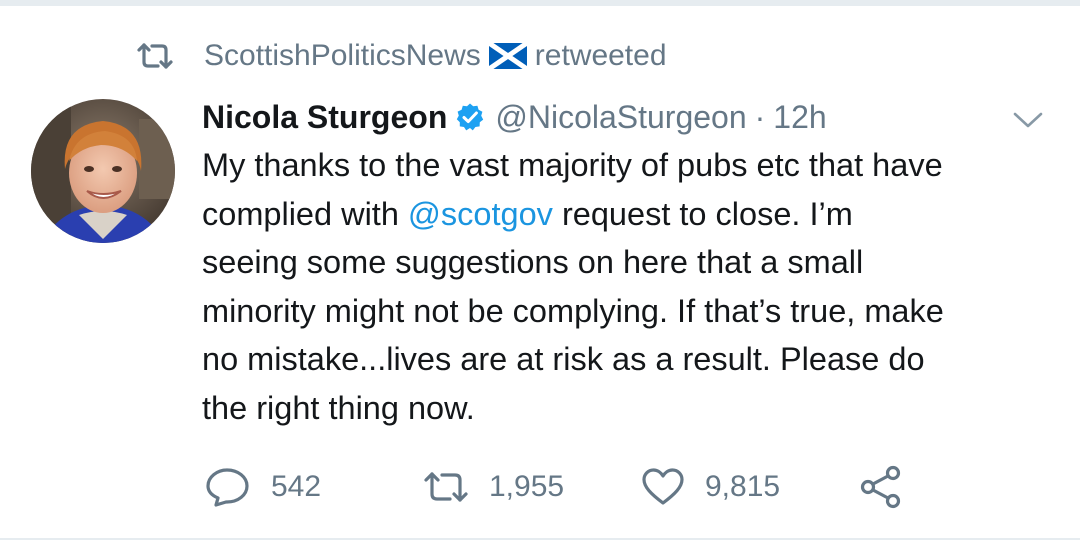 This screenshot has width=1080, height=555. What do you see at coordinates (743, 486) in the screenshot?
I see `like-count: 9,815` at bounding box center [743, 486].